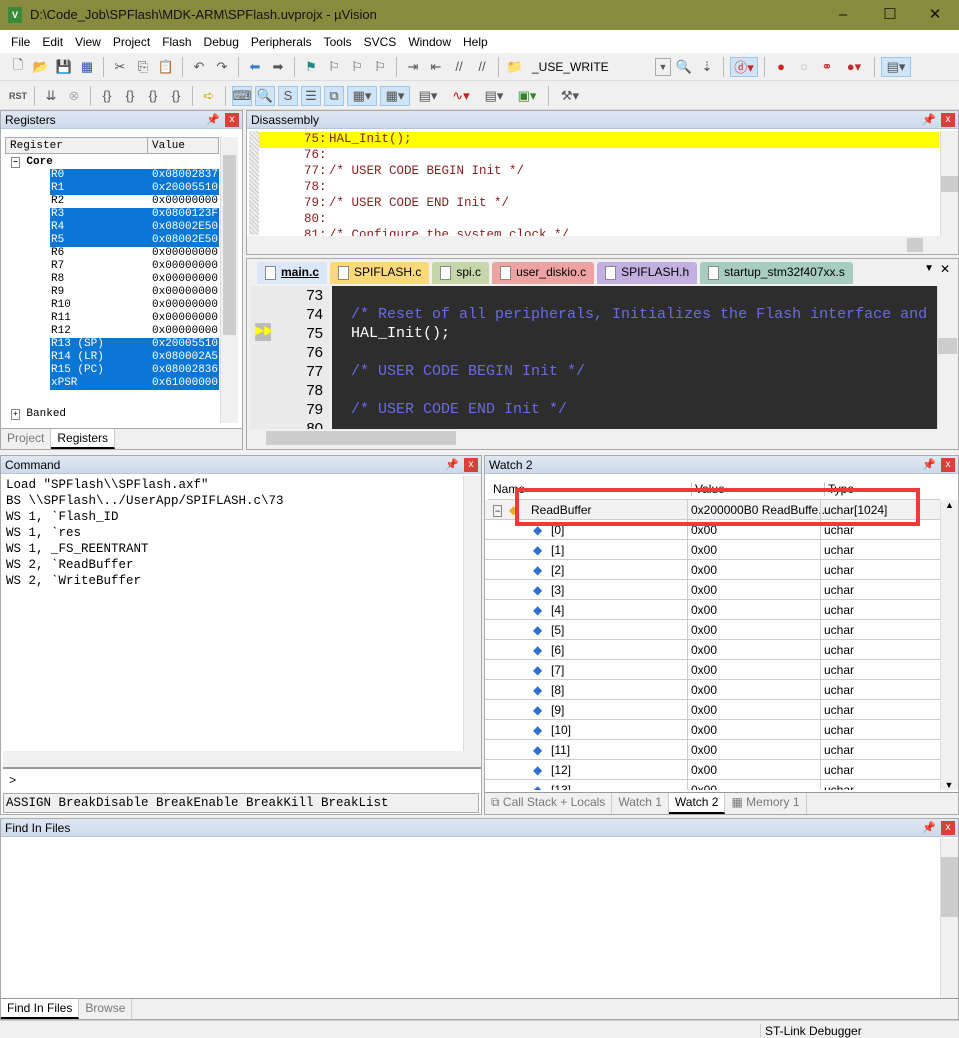  I want to click on reset-icon: RST, so click(18, 96).